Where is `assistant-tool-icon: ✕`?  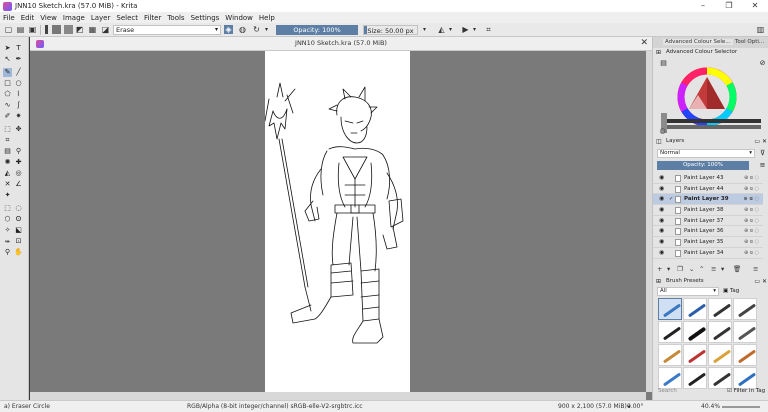 assistant-tool-icon: ✕ is located at coordinates (7, 184).